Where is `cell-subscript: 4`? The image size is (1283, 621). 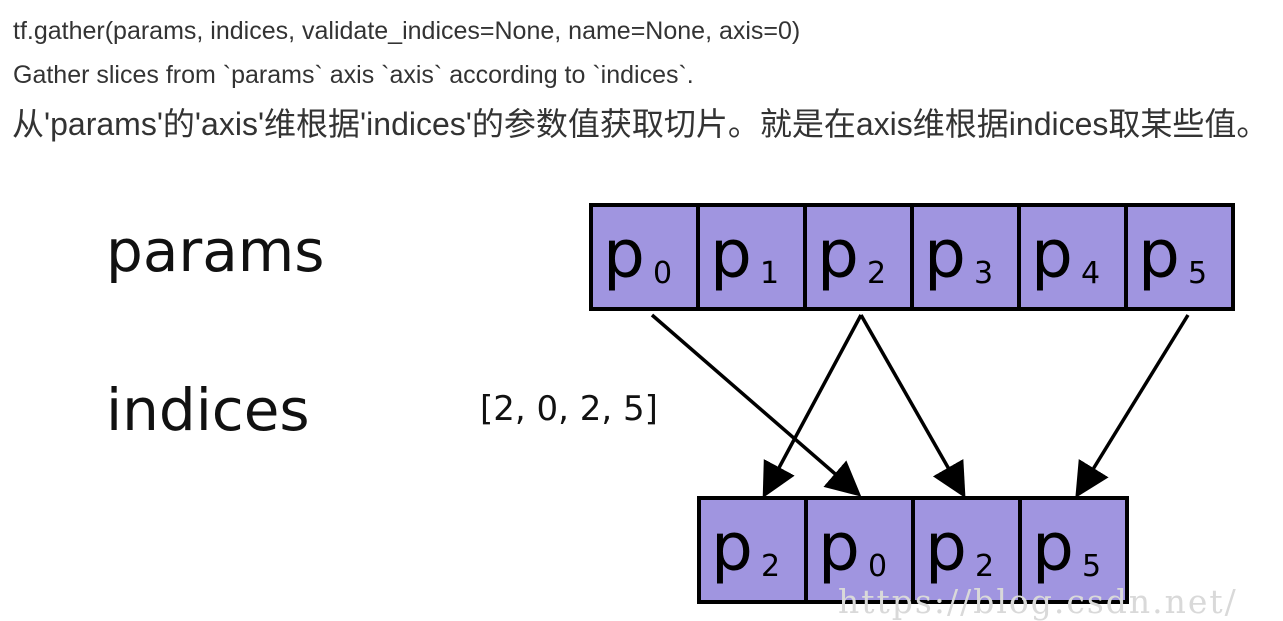 cell-subscript: 4 is located at coordinates (1090, 273).